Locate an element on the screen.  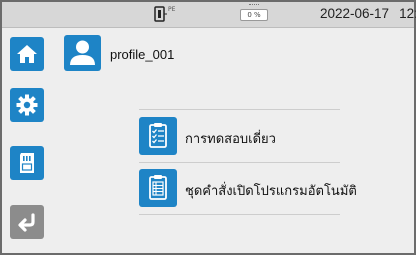
battery-cap is located at coordinates (254, 6).